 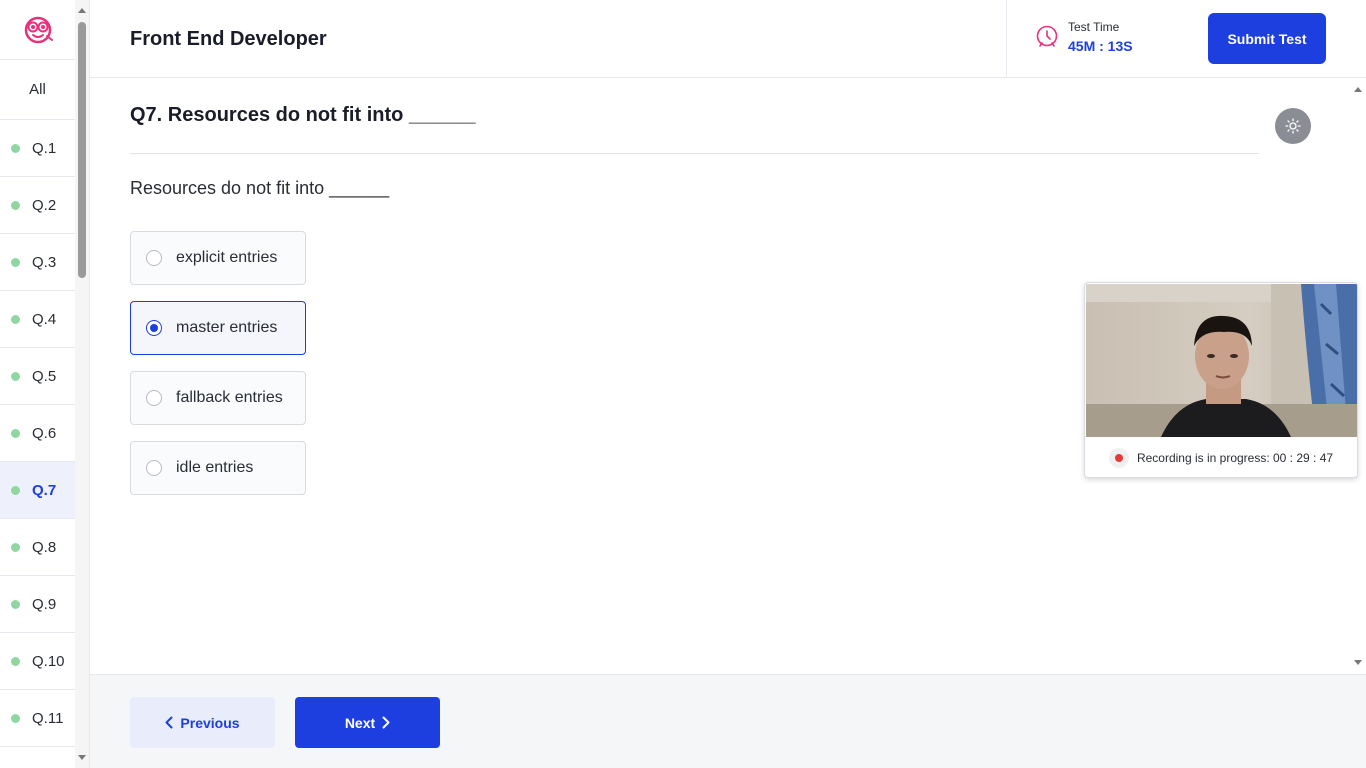 What do you see at coordinates (227, 327) in the screenshot?
I see `option-label: master entries` at bounding box center [227, 327].